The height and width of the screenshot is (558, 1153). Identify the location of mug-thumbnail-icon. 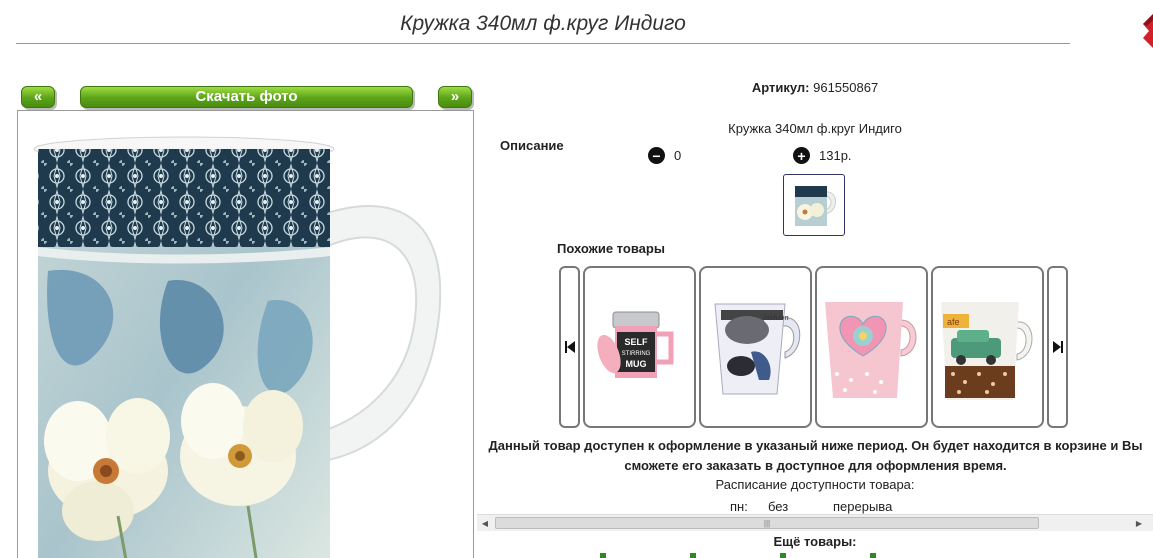
(815, 206).